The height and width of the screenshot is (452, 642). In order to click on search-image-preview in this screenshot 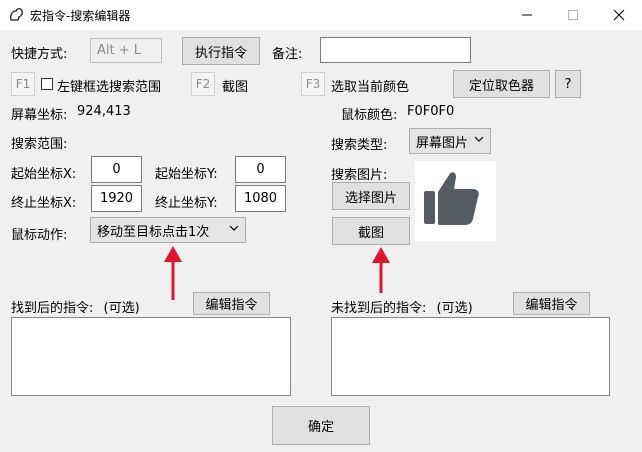, I will do `click(455, 201)`.